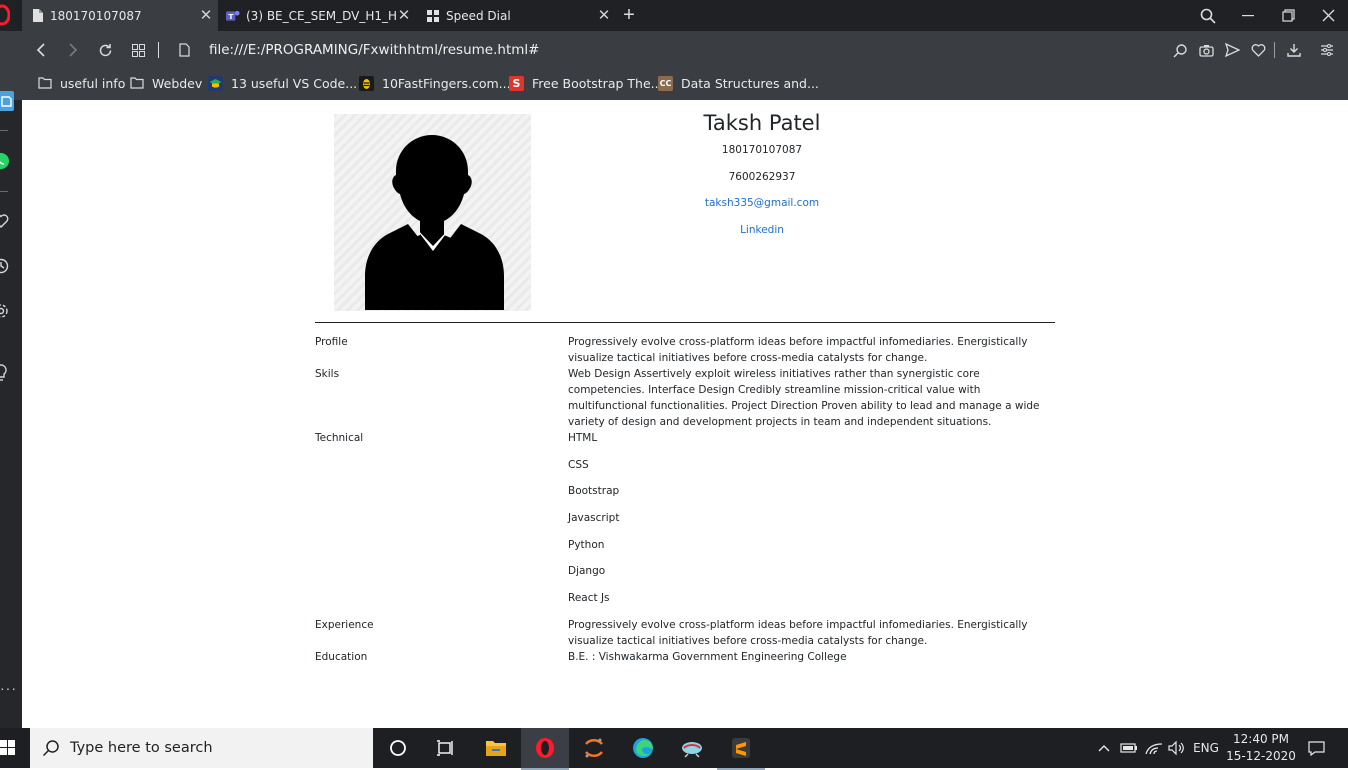 Image resolution: width=1348 pixels, height=770 pixels. What do you see at coordinates (587, 571) in the screenshot?
I see `technical-item: Django` at bounding box center [587, 571].